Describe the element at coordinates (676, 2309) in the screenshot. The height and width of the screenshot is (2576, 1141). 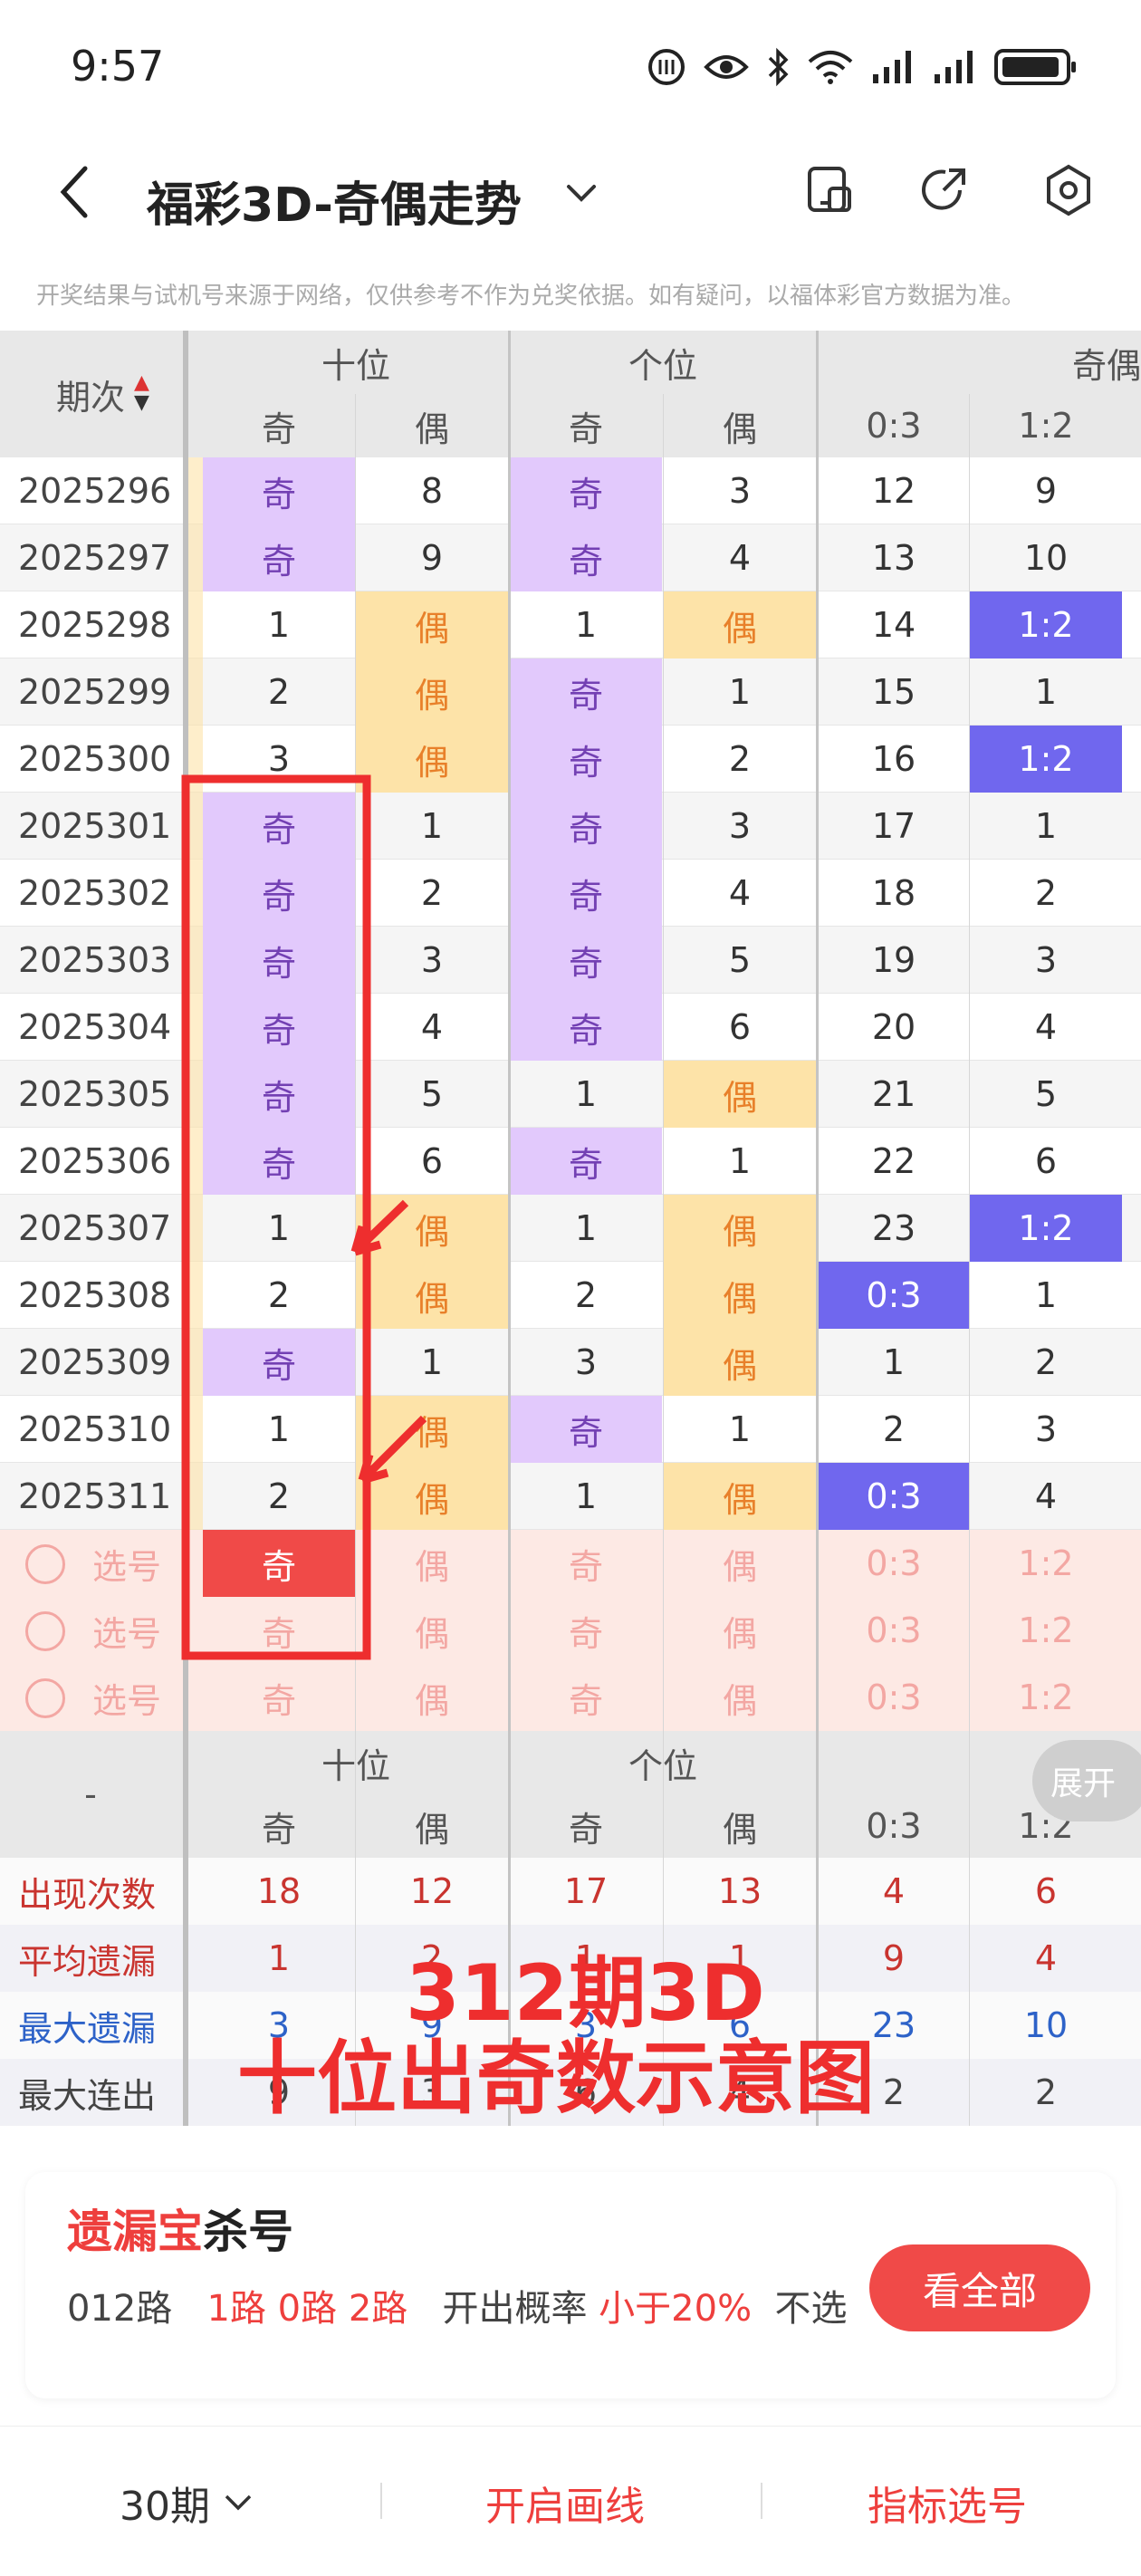
I see `card-rate-value: 小于20%` at that location.